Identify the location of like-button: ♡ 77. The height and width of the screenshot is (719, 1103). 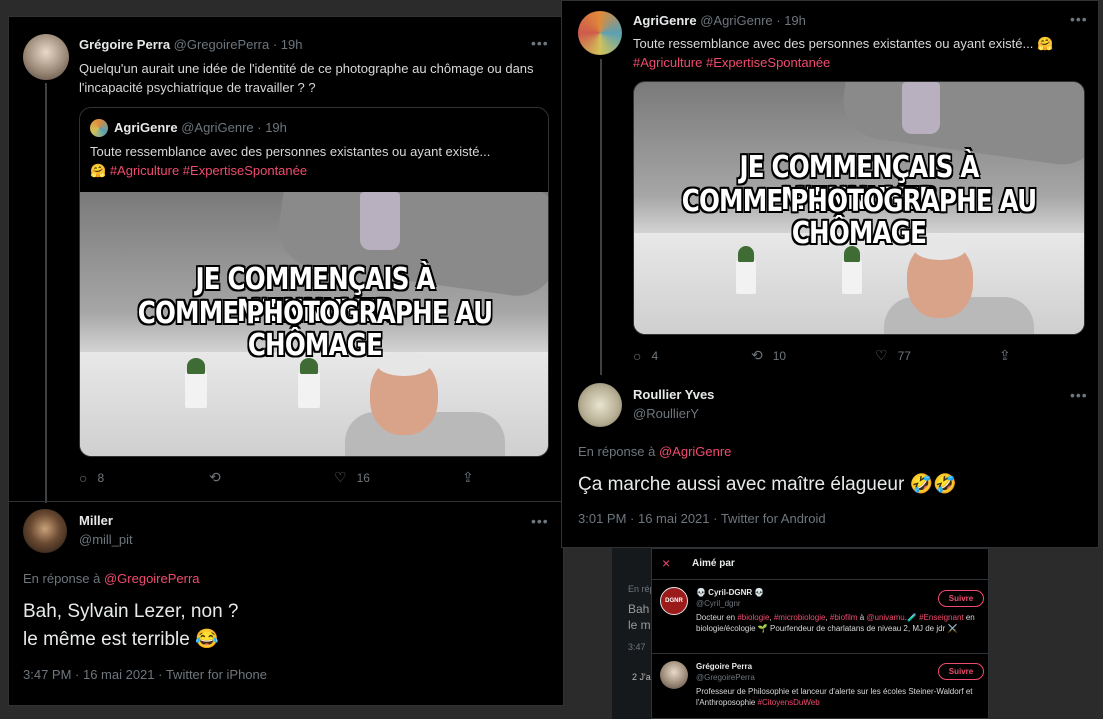
(937, 355).